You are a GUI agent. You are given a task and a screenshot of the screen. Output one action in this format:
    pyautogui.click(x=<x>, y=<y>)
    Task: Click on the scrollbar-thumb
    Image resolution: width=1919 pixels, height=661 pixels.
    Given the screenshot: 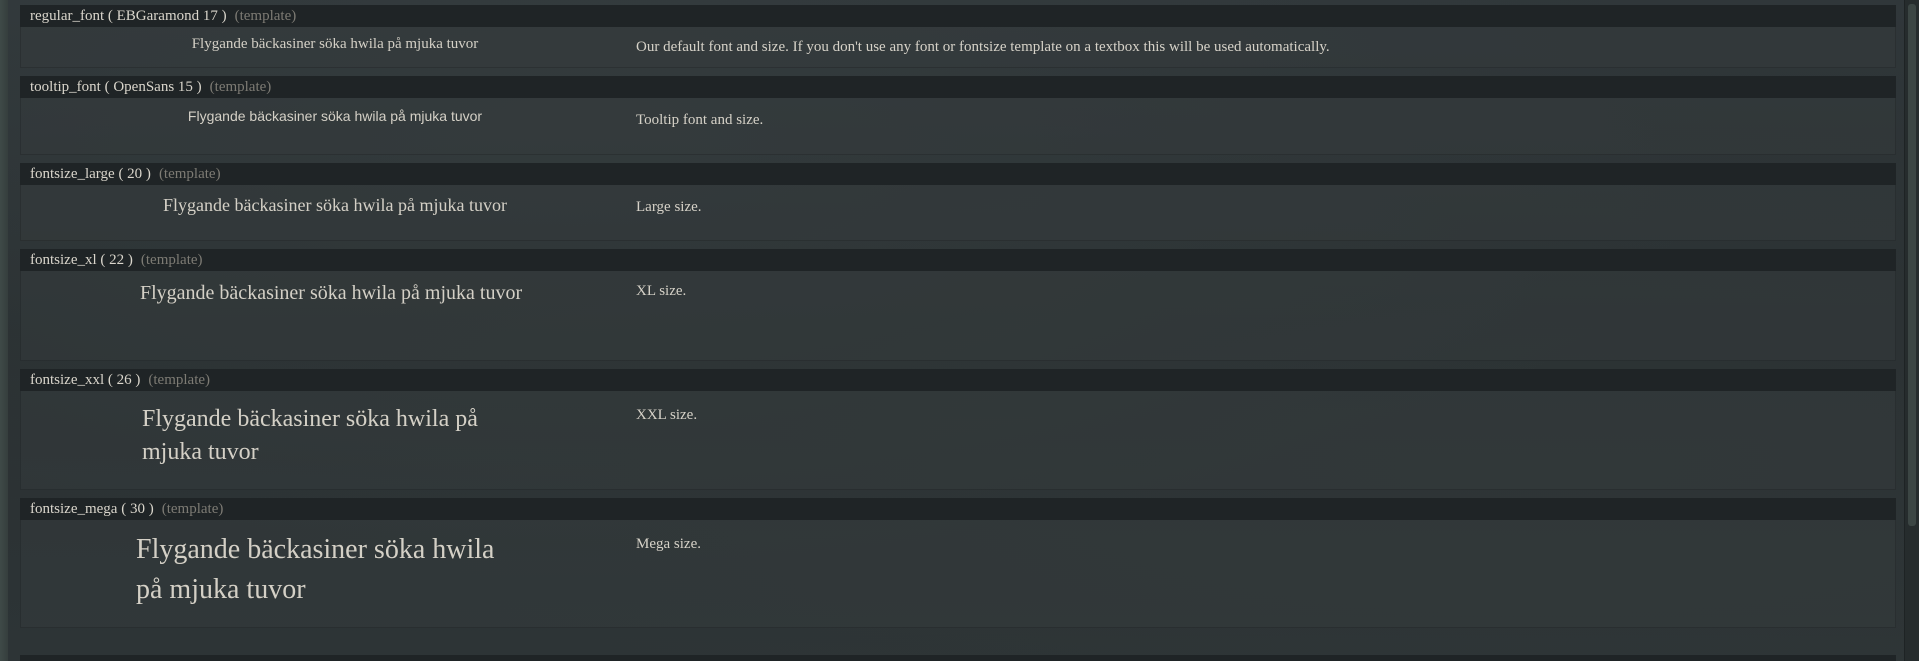 What is the action you would take?
    pyautogui.click(x=1912, y=265)
    